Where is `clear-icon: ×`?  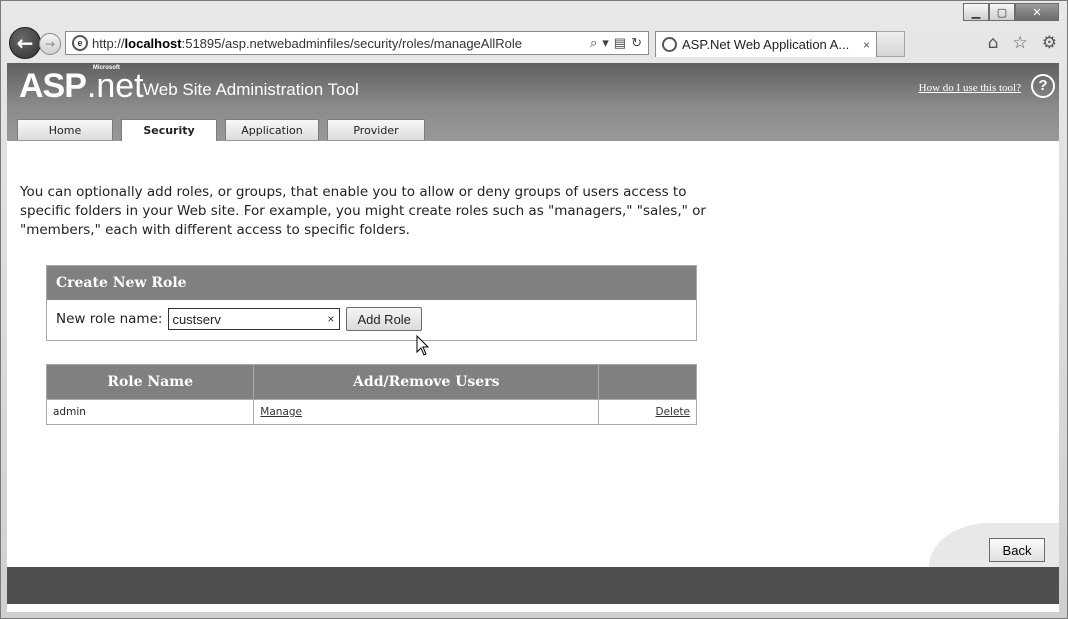 clear-icon: × is located at coordinates (333, 319).